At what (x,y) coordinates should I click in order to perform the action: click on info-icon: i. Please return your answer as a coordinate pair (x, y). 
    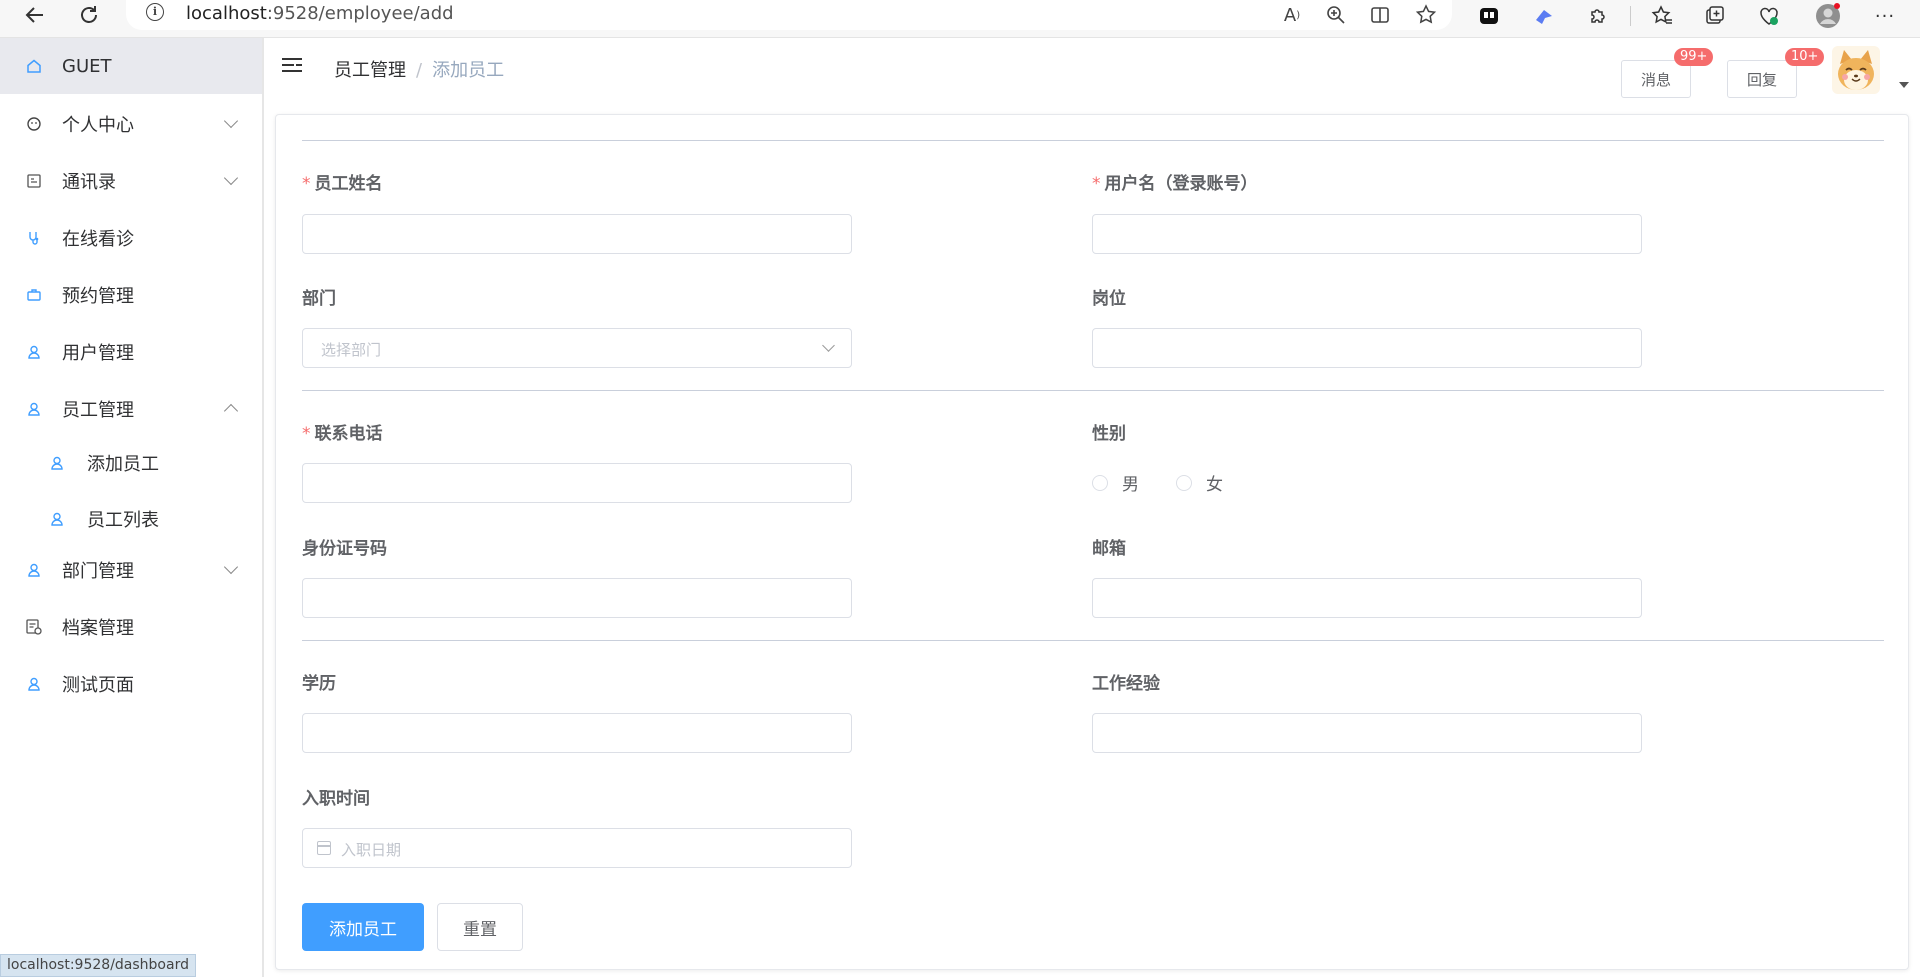
    Looking at the image, I should click on (155, 12).